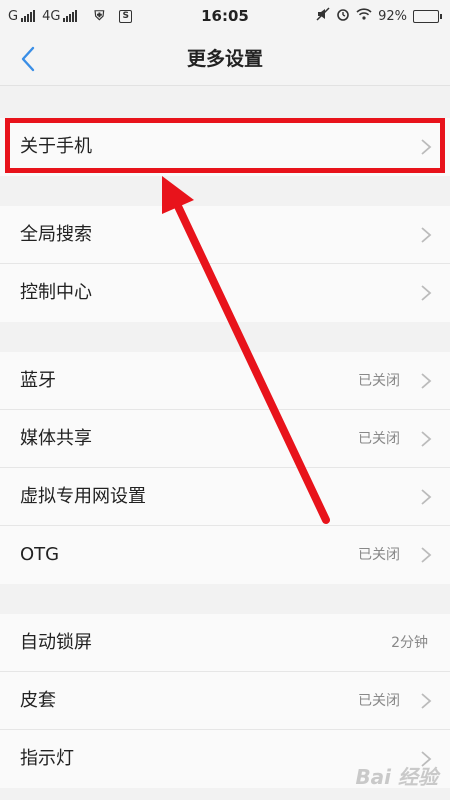  What do you see at coordinates (392, 16) in the screenshot?
I see `battery-percent: 92%` at bounding box center [392, 16].